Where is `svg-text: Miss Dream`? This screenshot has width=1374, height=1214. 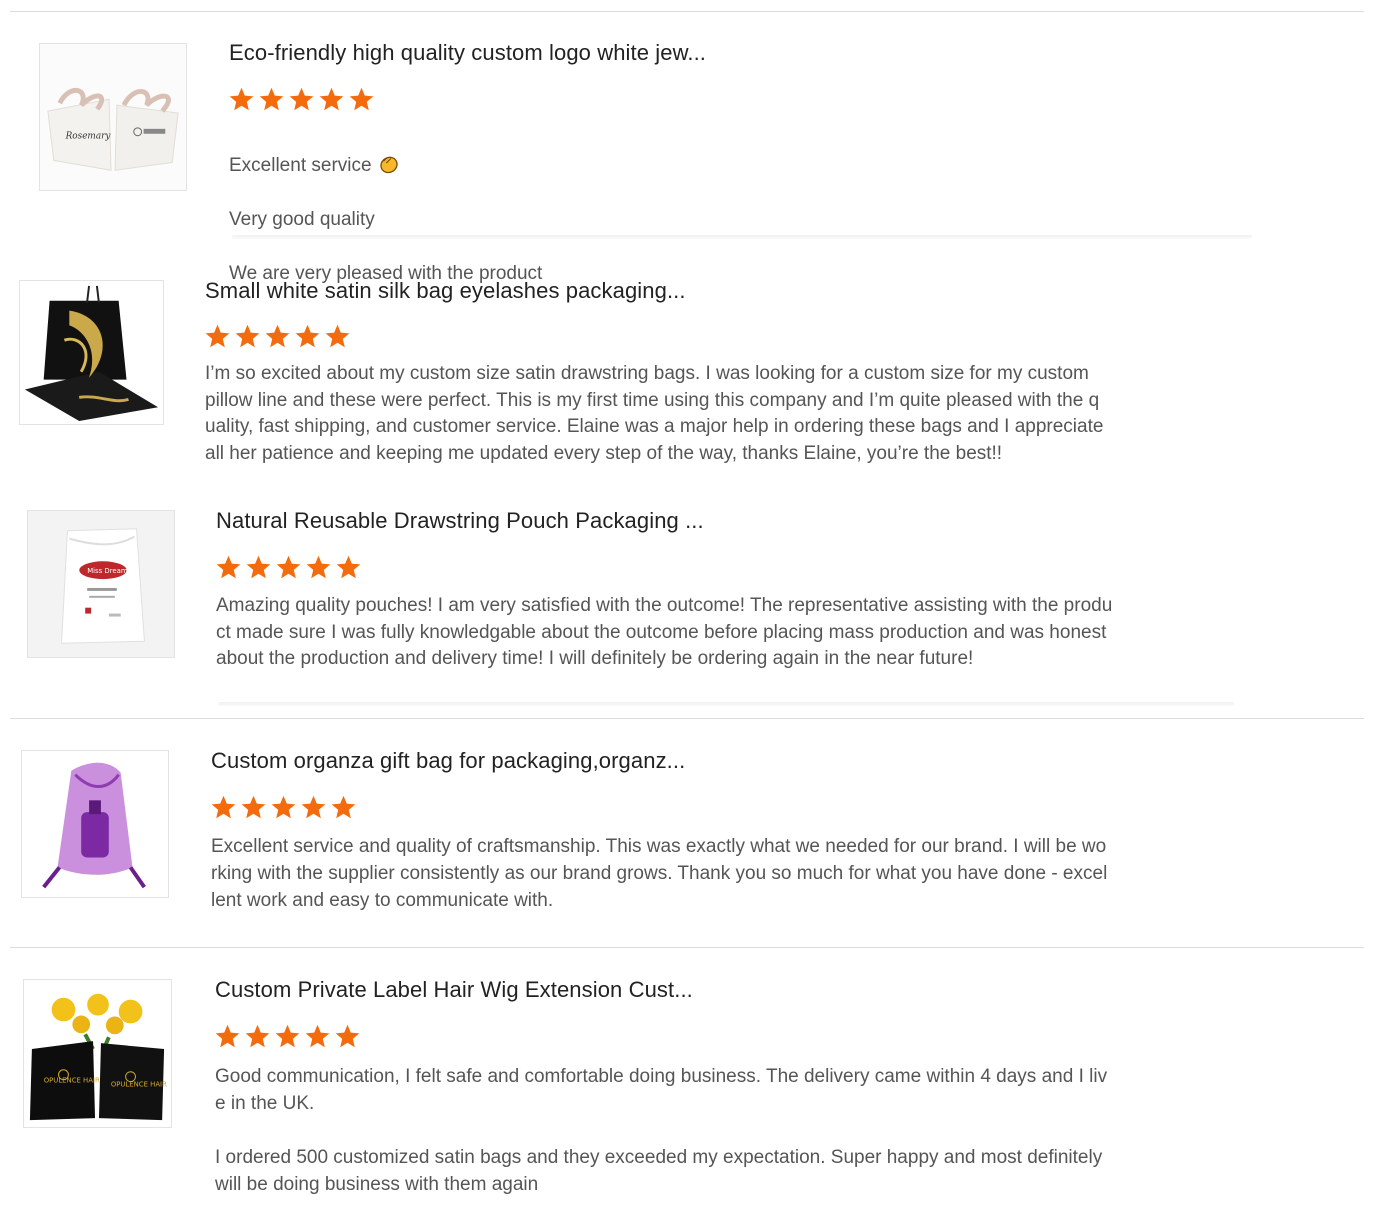 svg-text: Miss Dream is located at coordinates (107, 571).